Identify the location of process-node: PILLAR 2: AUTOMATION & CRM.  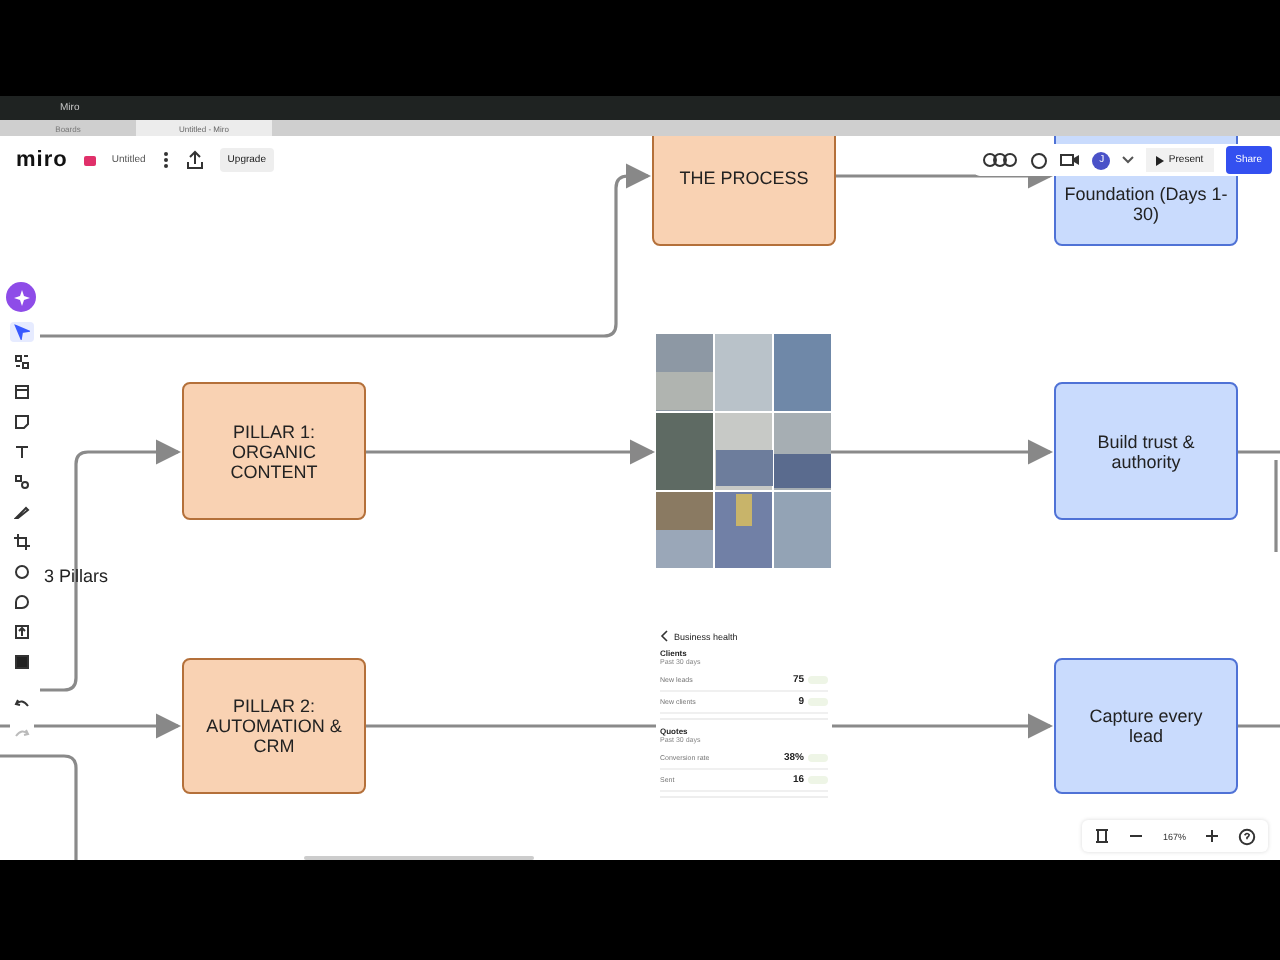
(274, 726).